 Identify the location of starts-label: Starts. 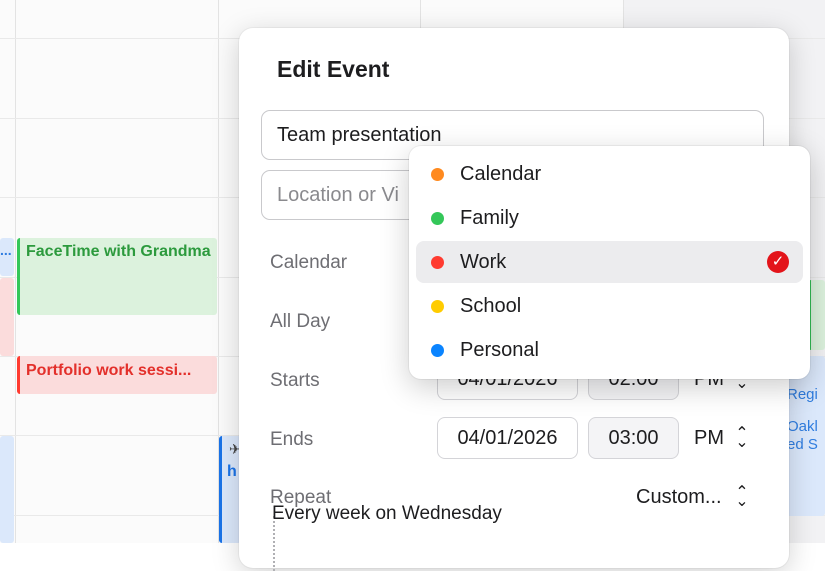
(295, 380).